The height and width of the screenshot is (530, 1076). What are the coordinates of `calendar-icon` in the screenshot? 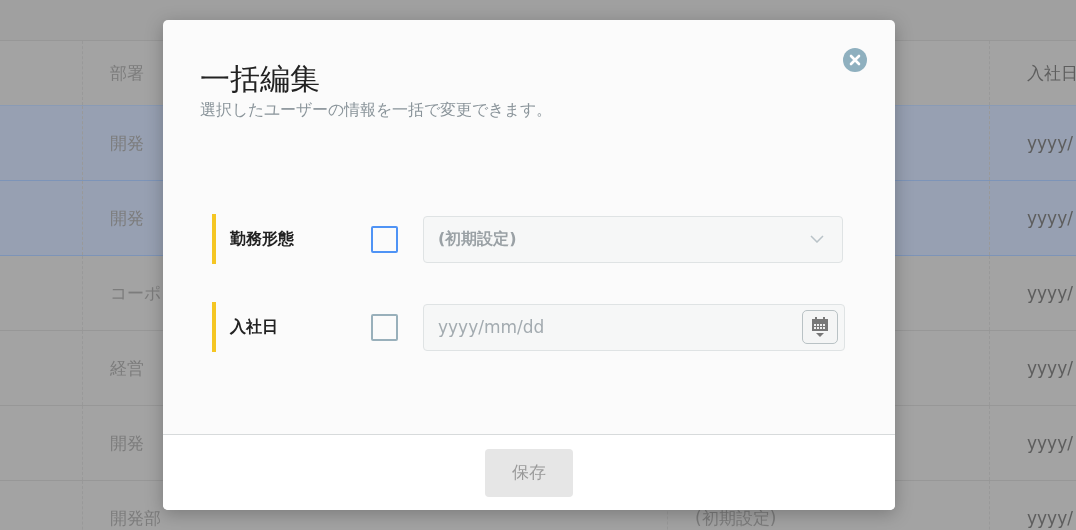 It's located at (820, 327).